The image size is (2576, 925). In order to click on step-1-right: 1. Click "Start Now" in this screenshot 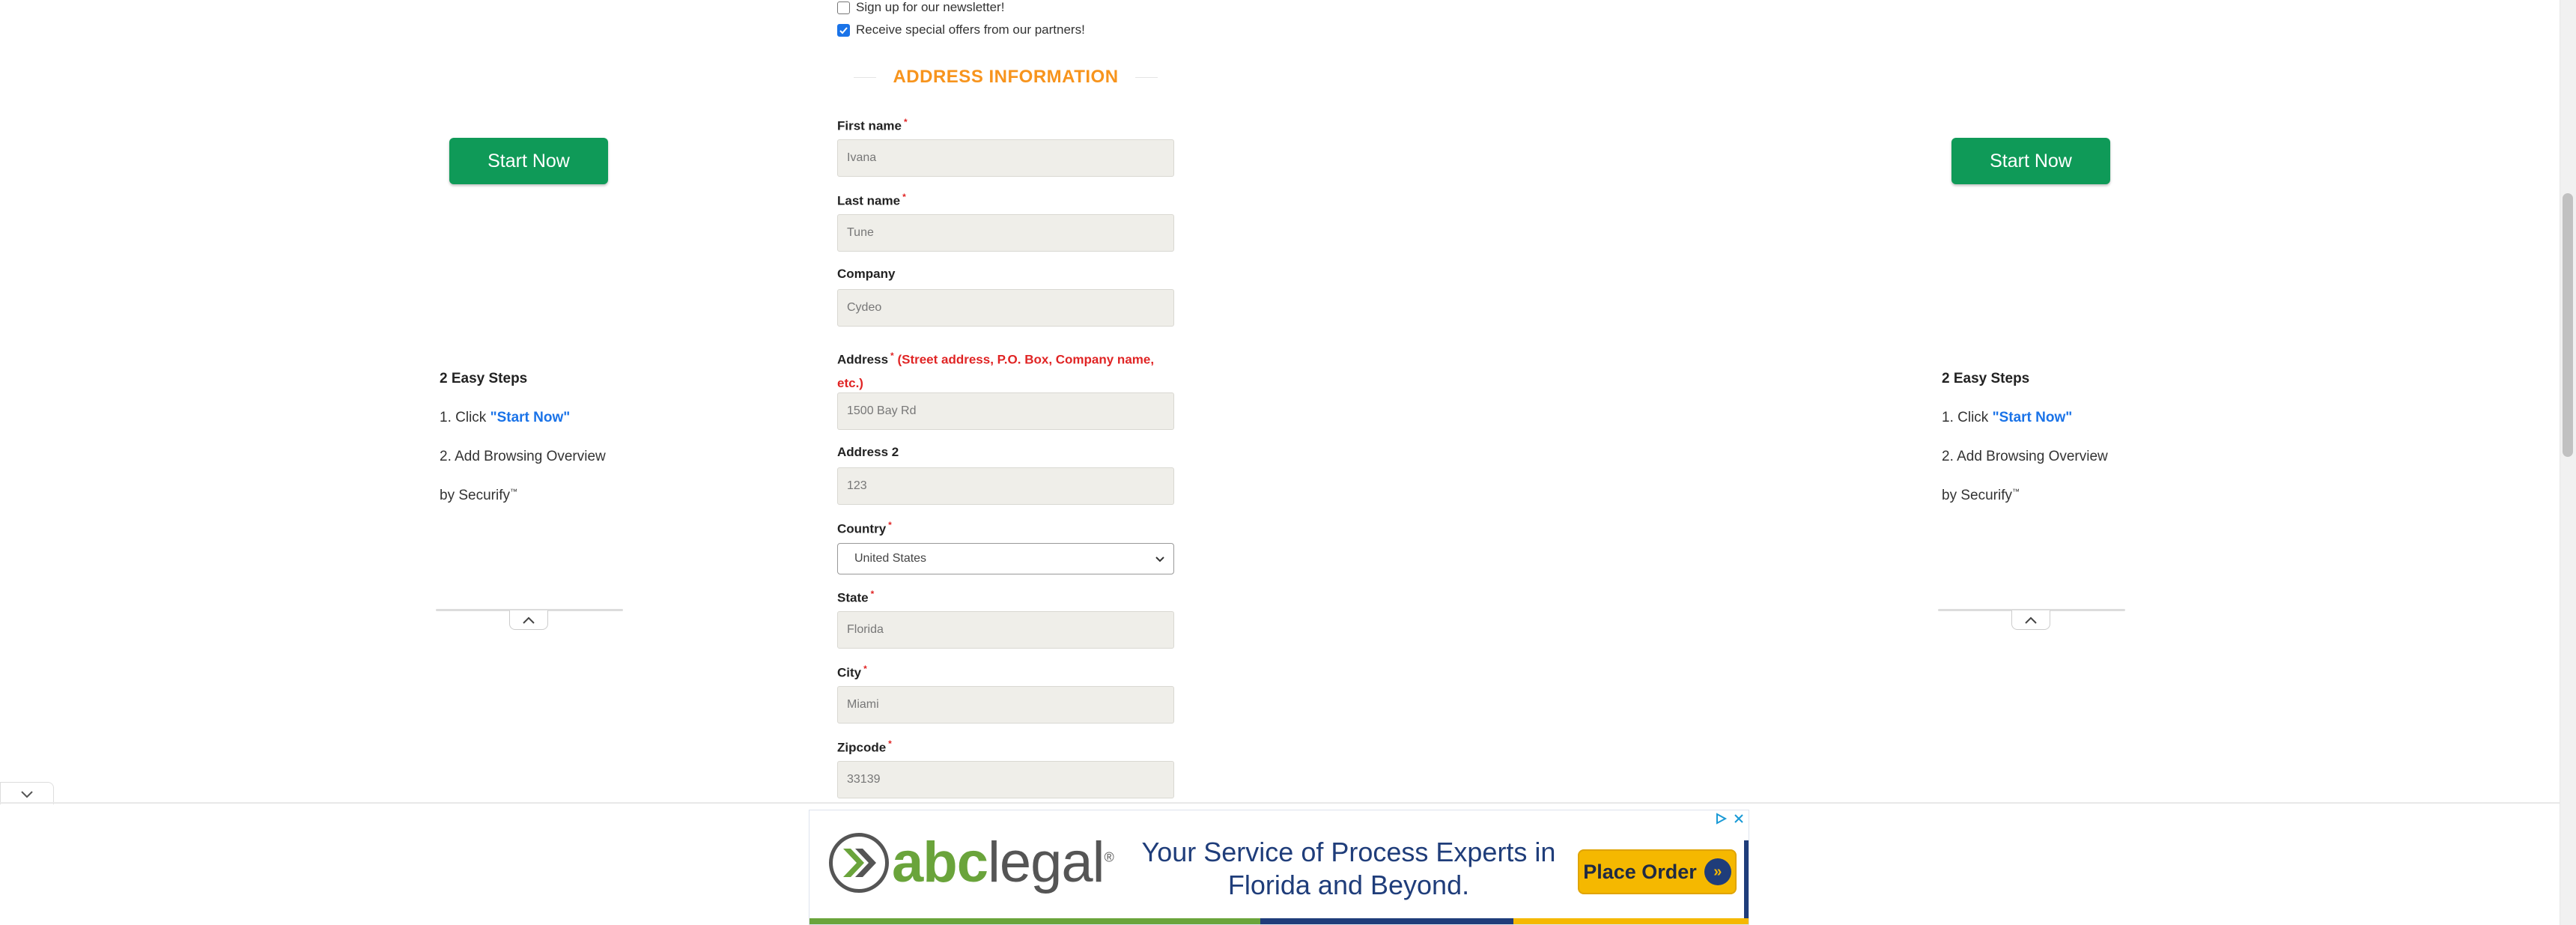, I will do `click(2007, 417)`.